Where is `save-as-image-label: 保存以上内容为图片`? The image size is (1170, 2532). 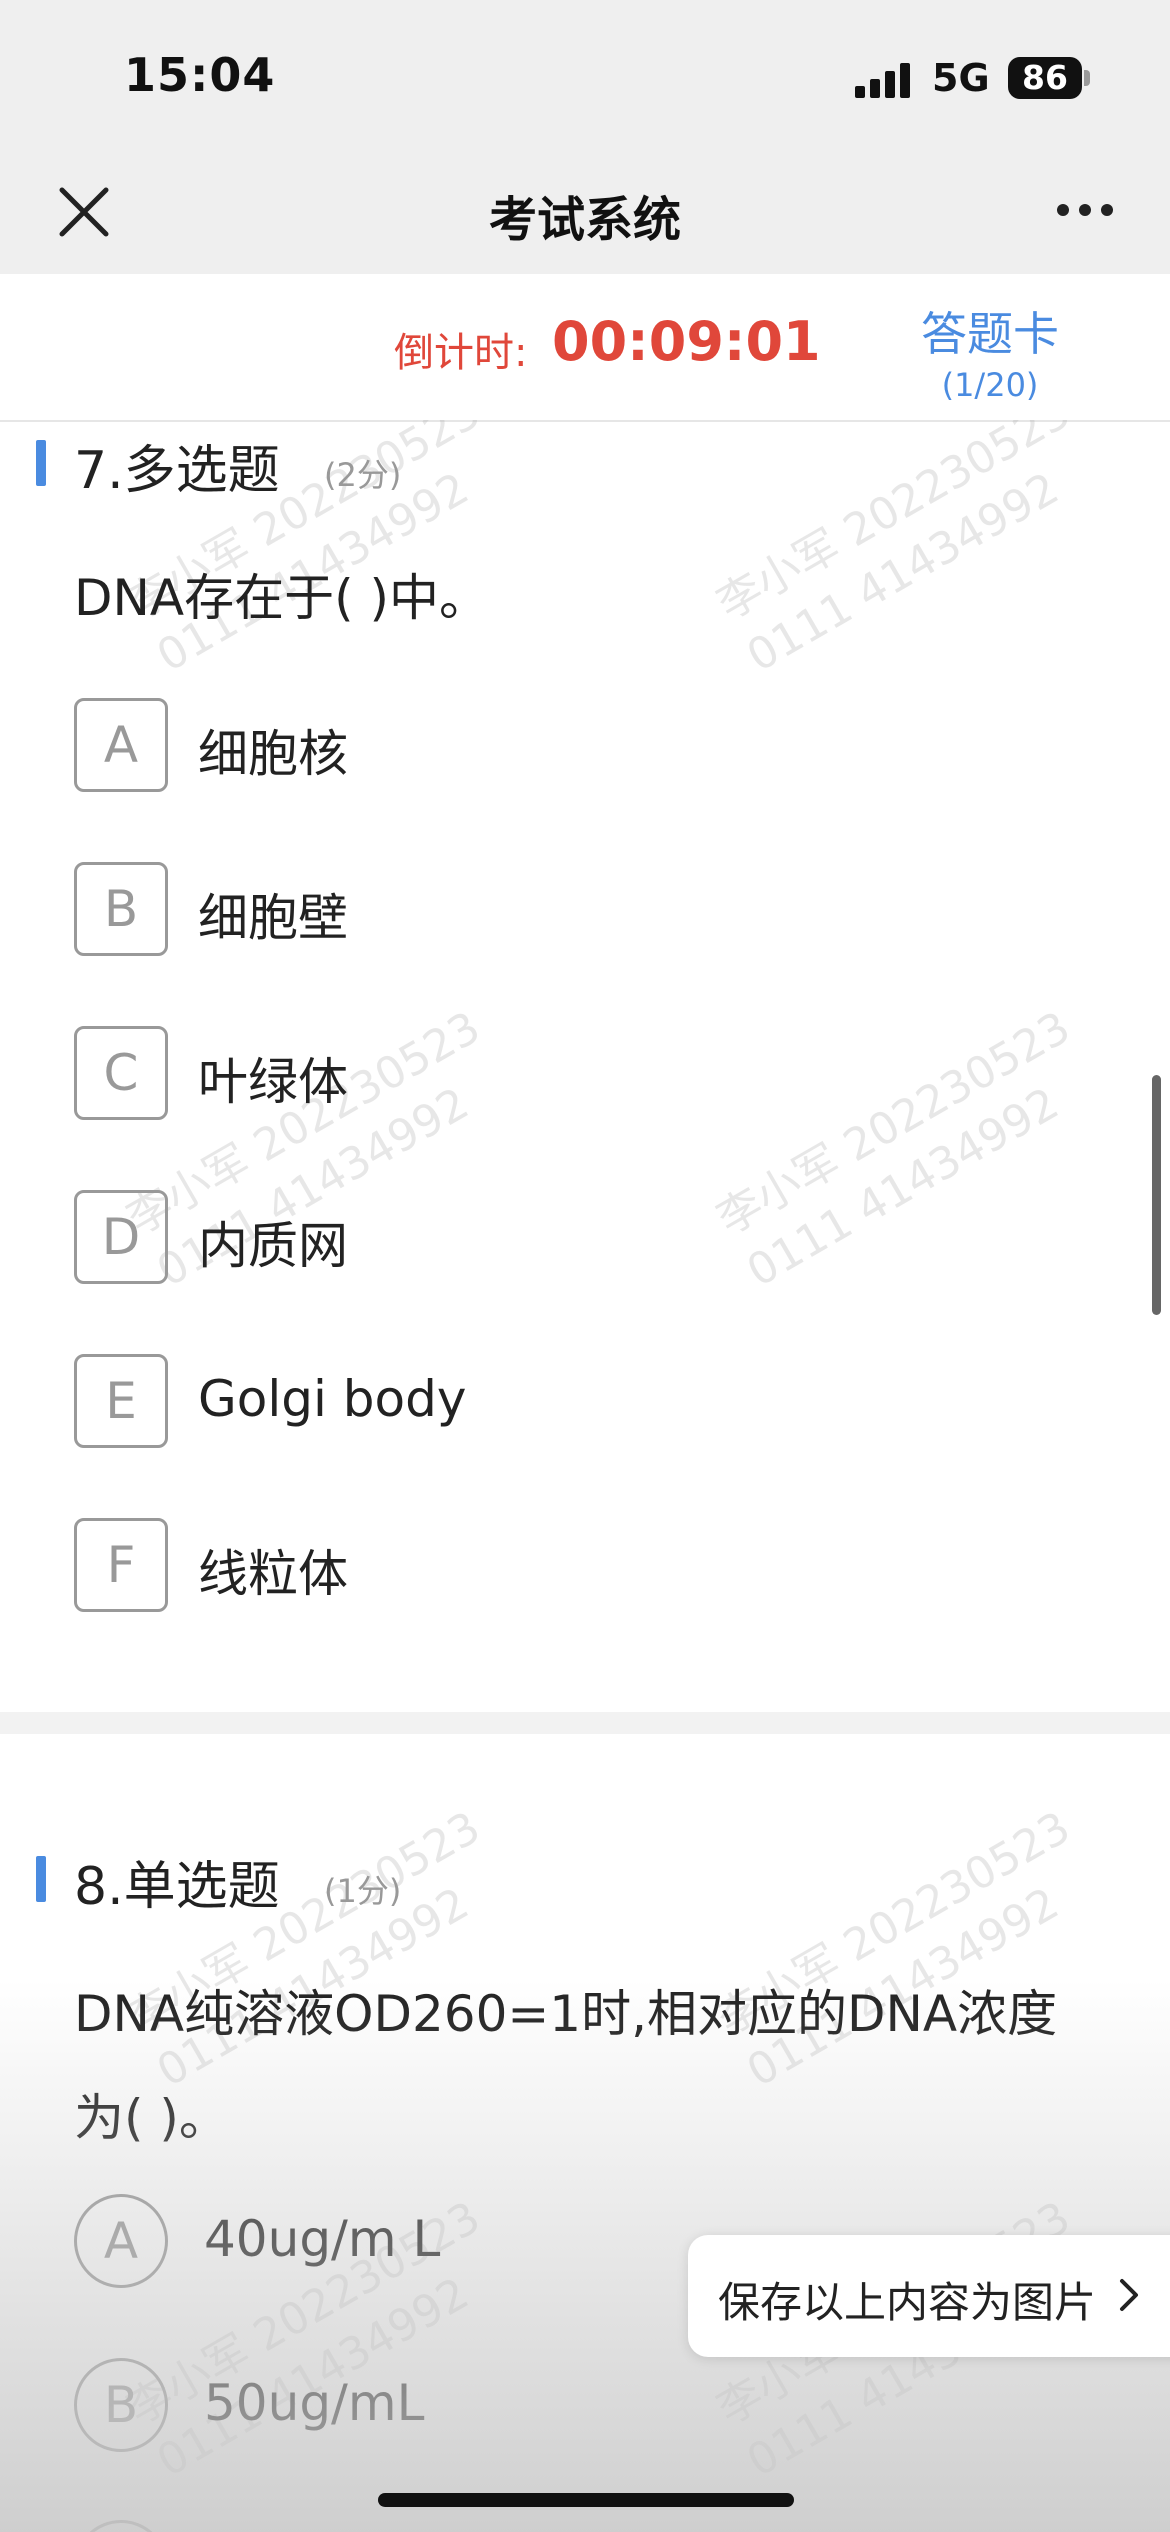
save-as-image-label: 保存以上内容为图片 is located at coordinates (907, 2302).